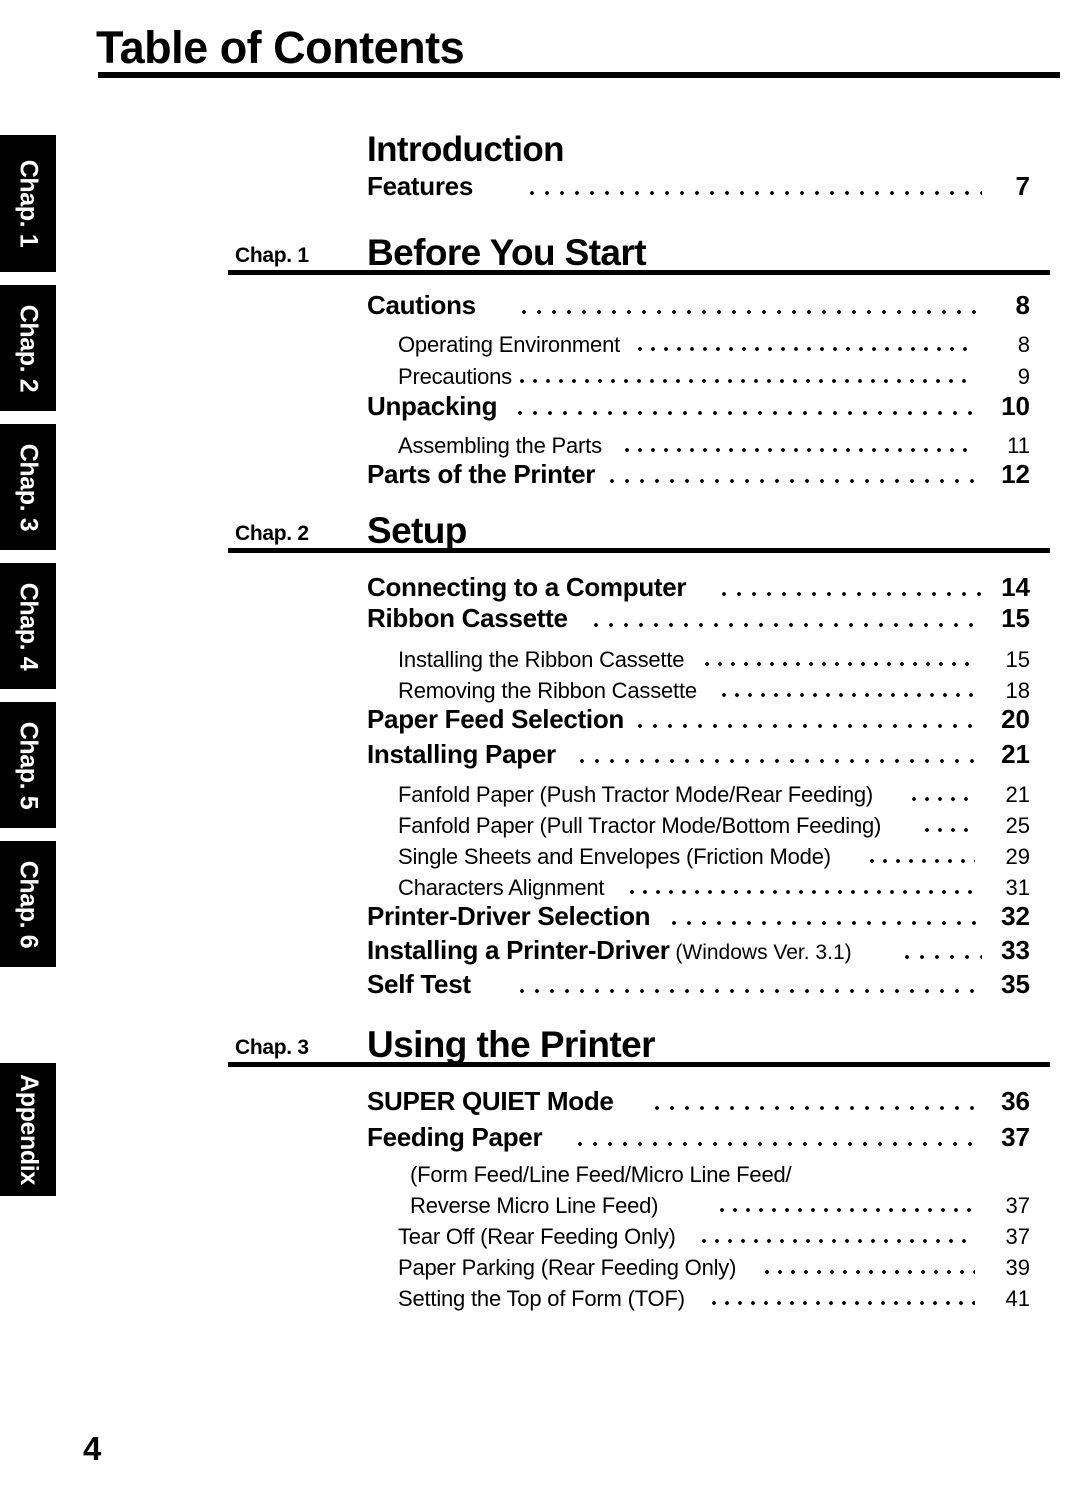 Image resolution: width=1080 pixels, height=1504 pixels. I want to click on toc-entry-label: Parts of the Printer, so click(481, 474).